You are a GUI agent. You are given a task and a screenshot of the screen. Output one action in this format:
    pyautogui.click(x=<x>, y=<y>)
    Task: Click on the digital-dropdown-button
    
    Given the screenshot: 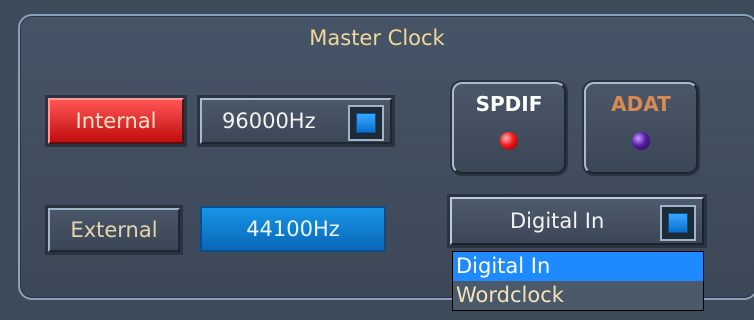 What is the action you would take?
    pyautogui.click(x=678, y=223)
    